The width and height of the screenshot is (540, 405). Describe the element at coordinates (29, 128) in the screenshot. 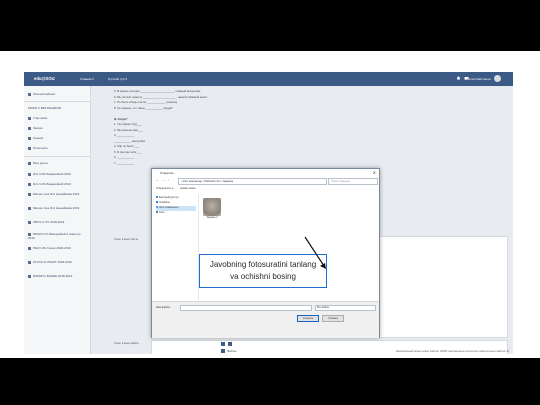

I see `badge-icon` at that location.